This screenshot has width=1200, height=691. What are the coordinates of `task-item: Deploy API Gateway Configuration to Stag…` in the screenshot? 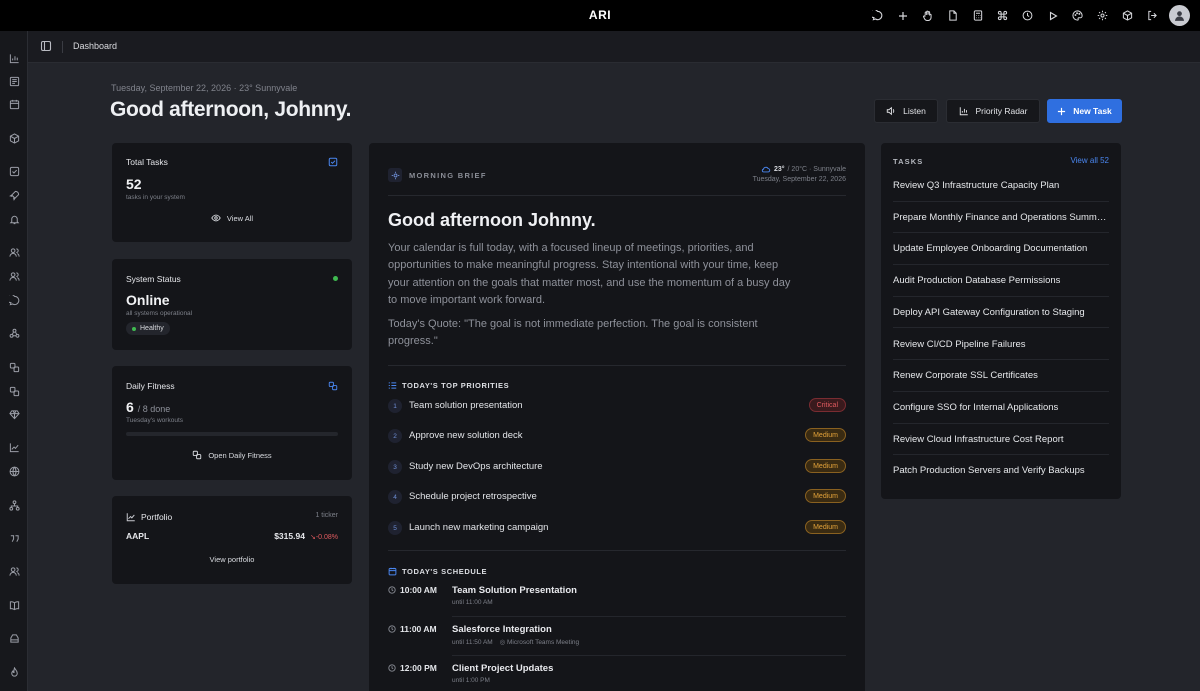 It's located at (1001, 313).